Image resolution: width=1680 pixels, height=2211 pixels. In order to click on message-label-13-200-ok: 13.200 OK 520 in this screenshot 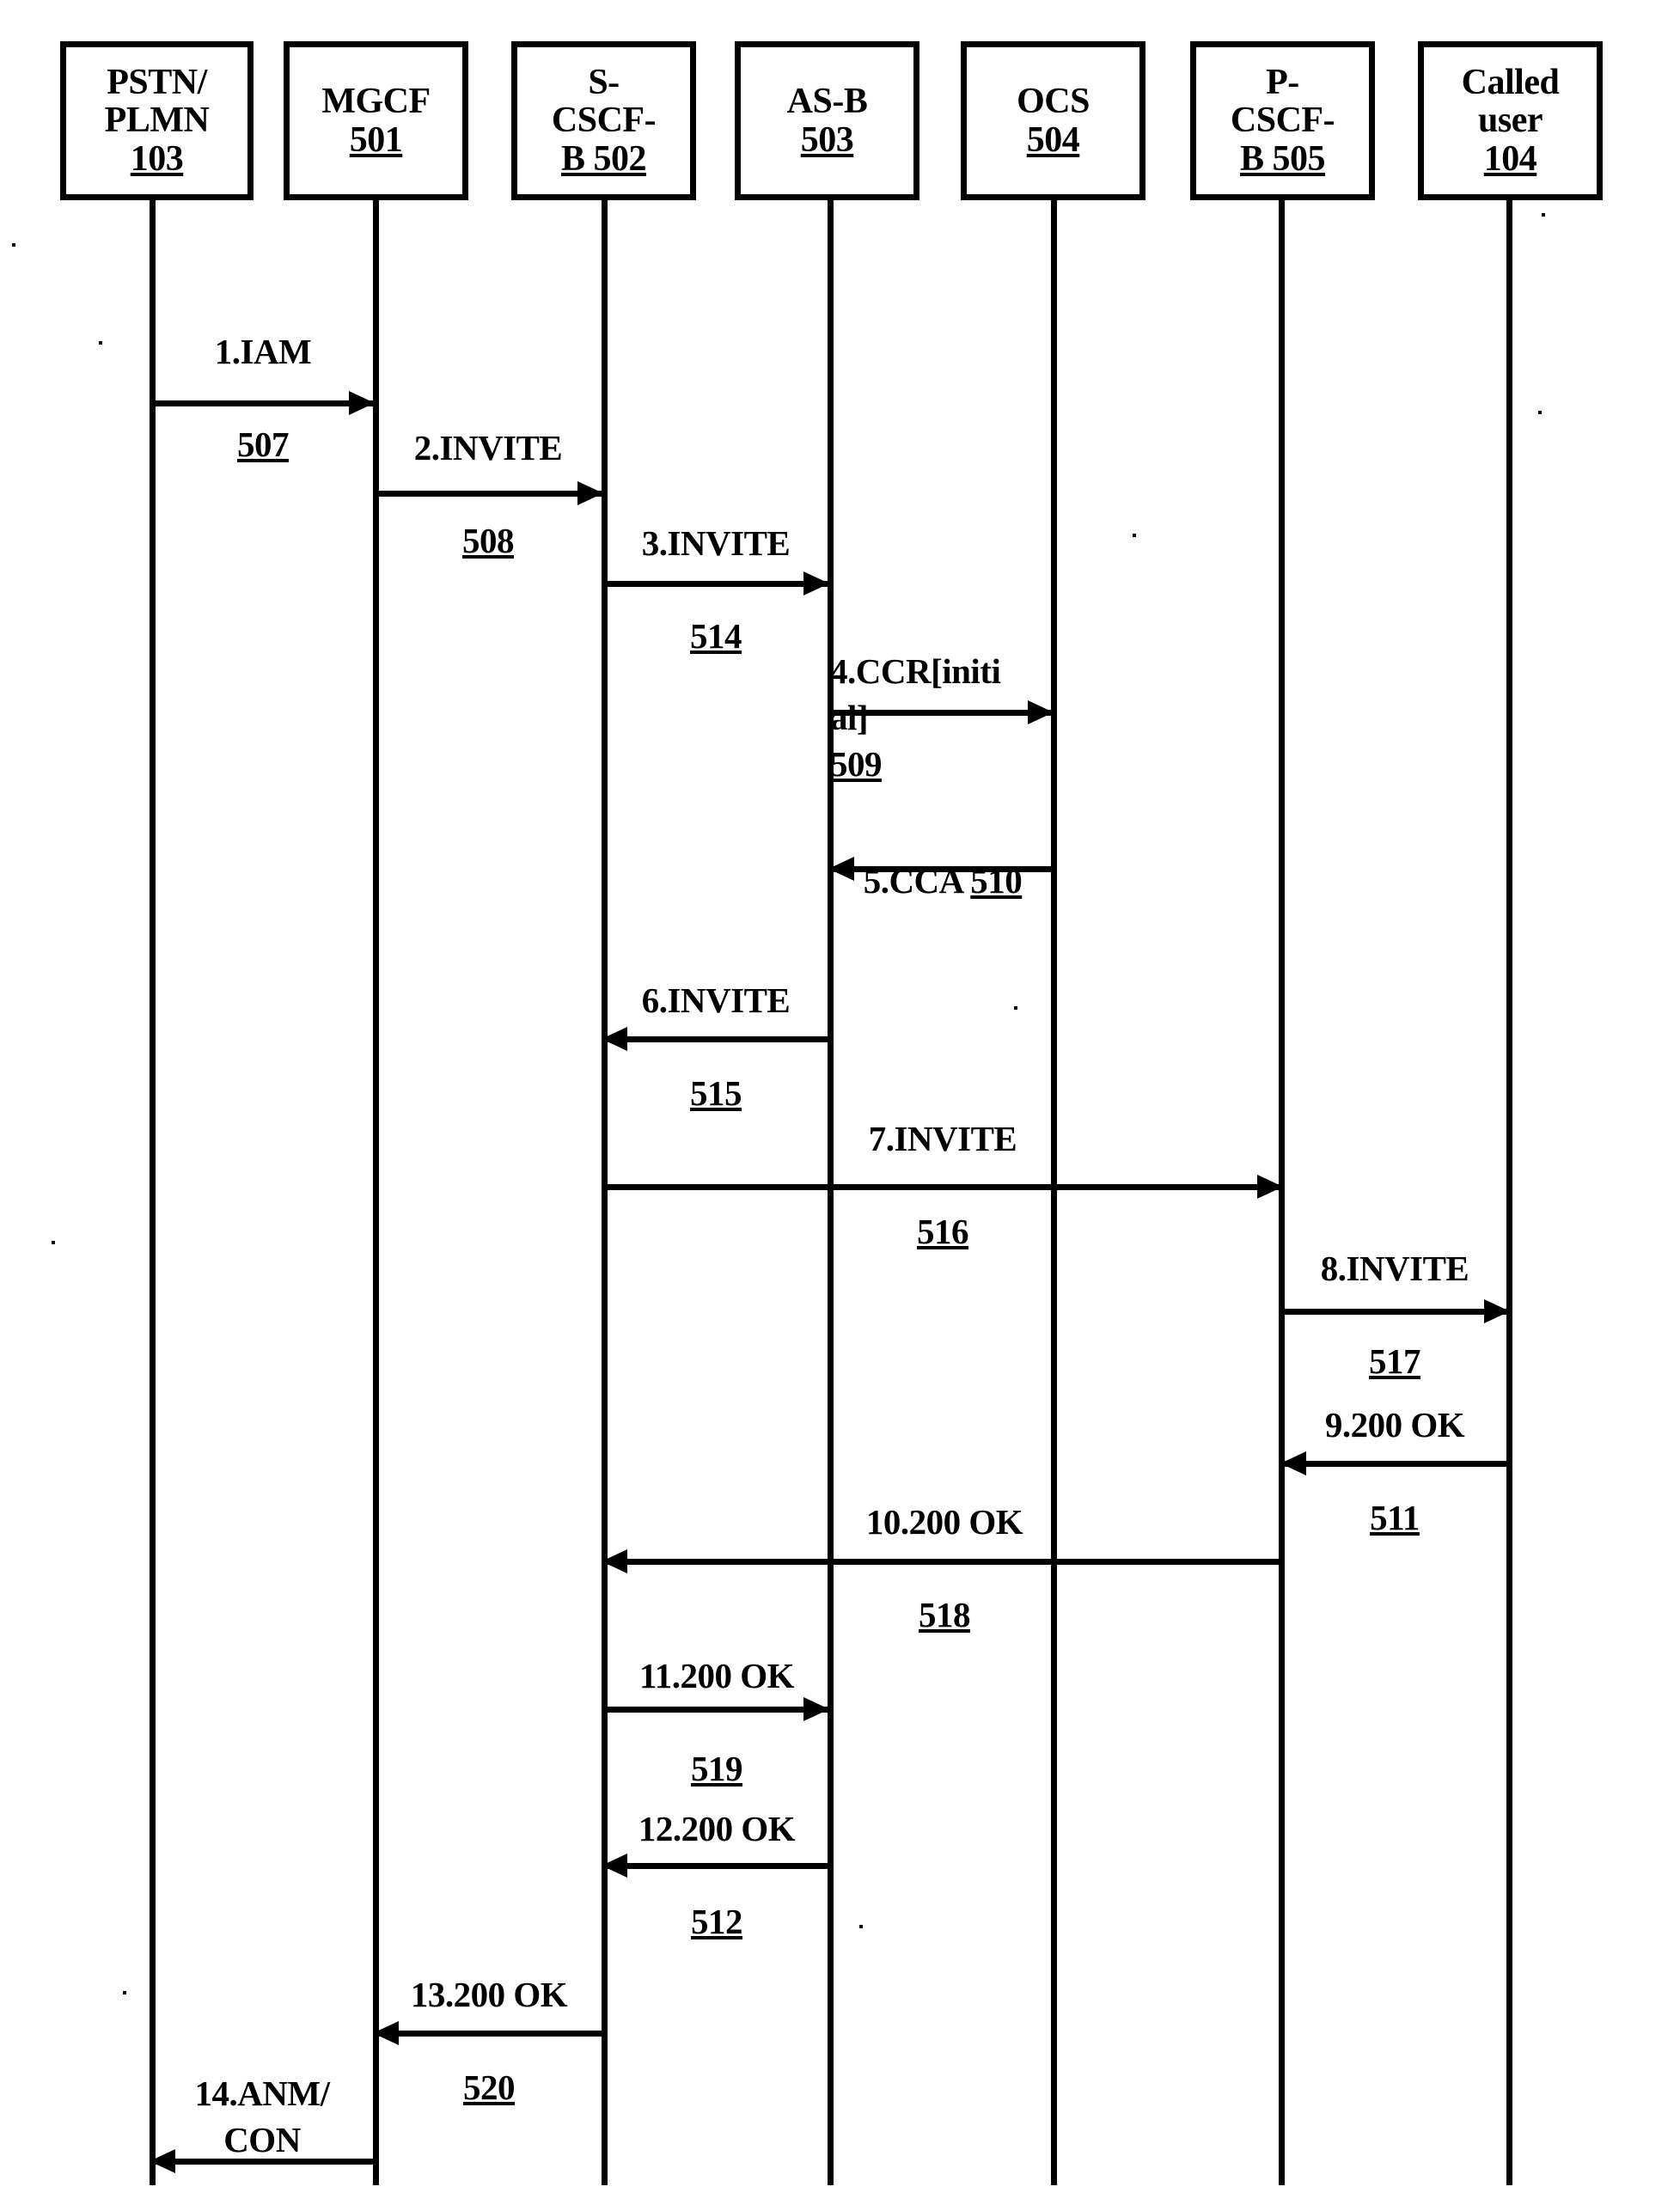, I will do `click(489, 2017)`.